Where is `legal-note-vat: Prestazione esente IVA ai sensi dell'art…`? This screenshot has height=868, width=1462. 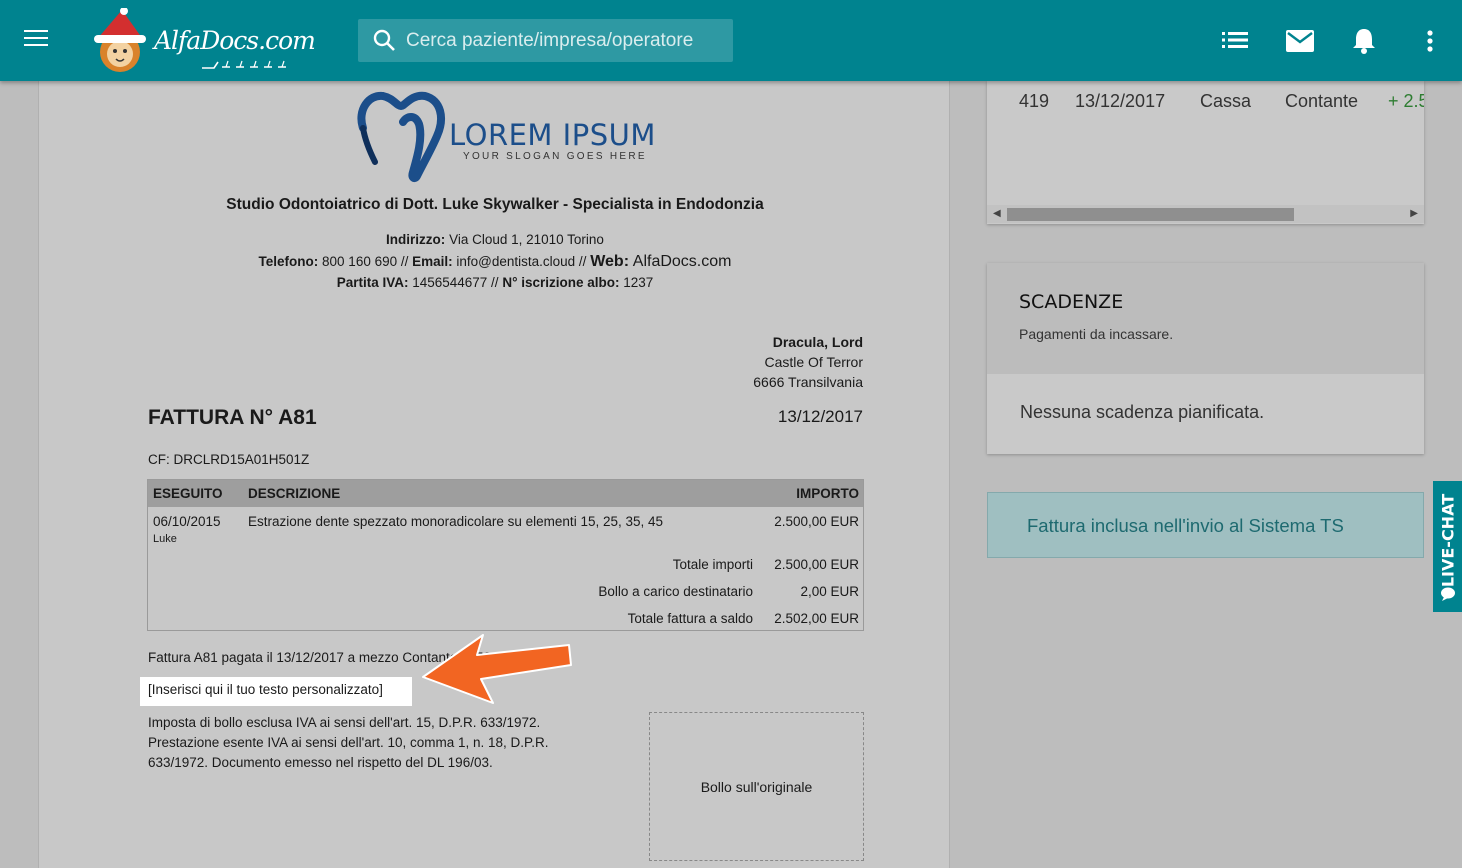
legal-note-vat: Prestazione esente IVA ai sensi dell'art… is located at coordinates (348, 752).